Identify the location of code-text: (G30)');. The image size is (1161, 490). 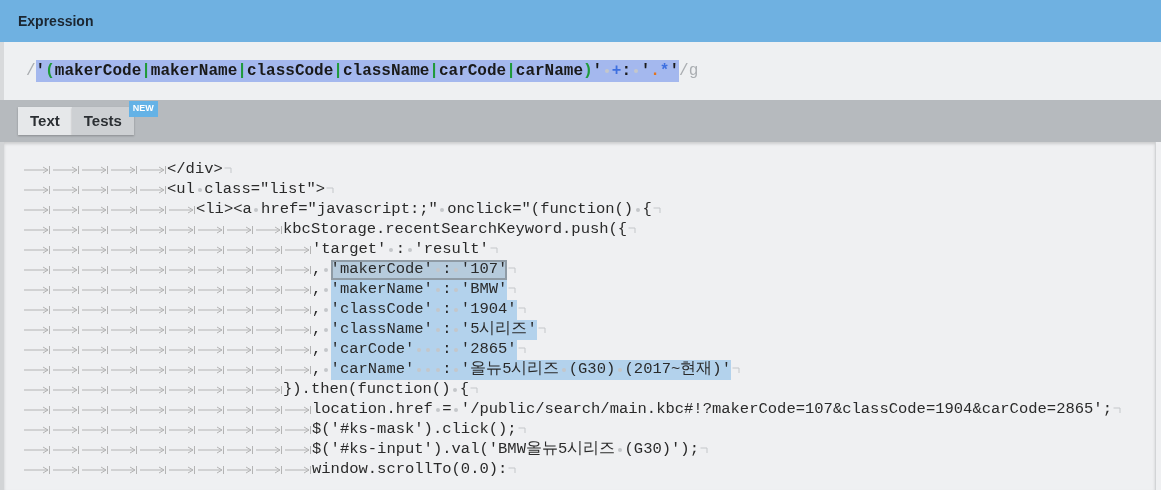
(661, 450).